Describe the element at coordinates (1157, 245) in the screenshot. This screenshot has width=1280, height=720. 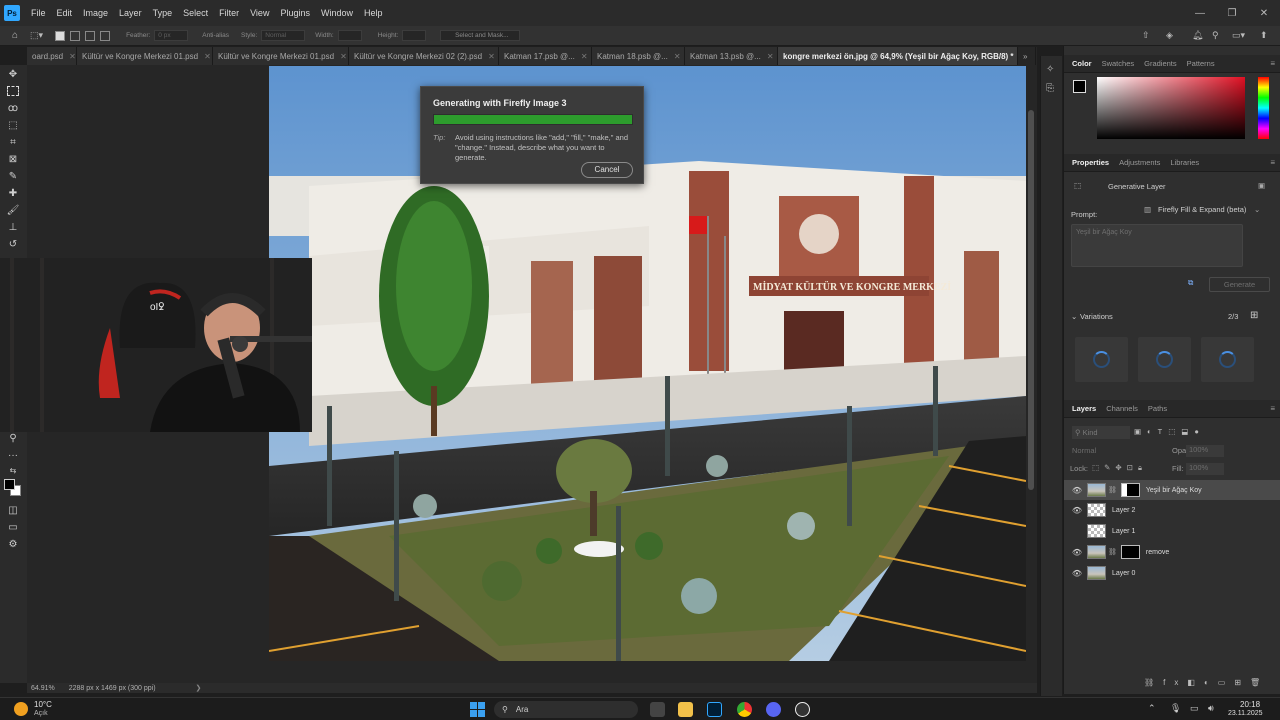
I see `prompt-input: Yeşil bir Ağaç Koy` at that location.